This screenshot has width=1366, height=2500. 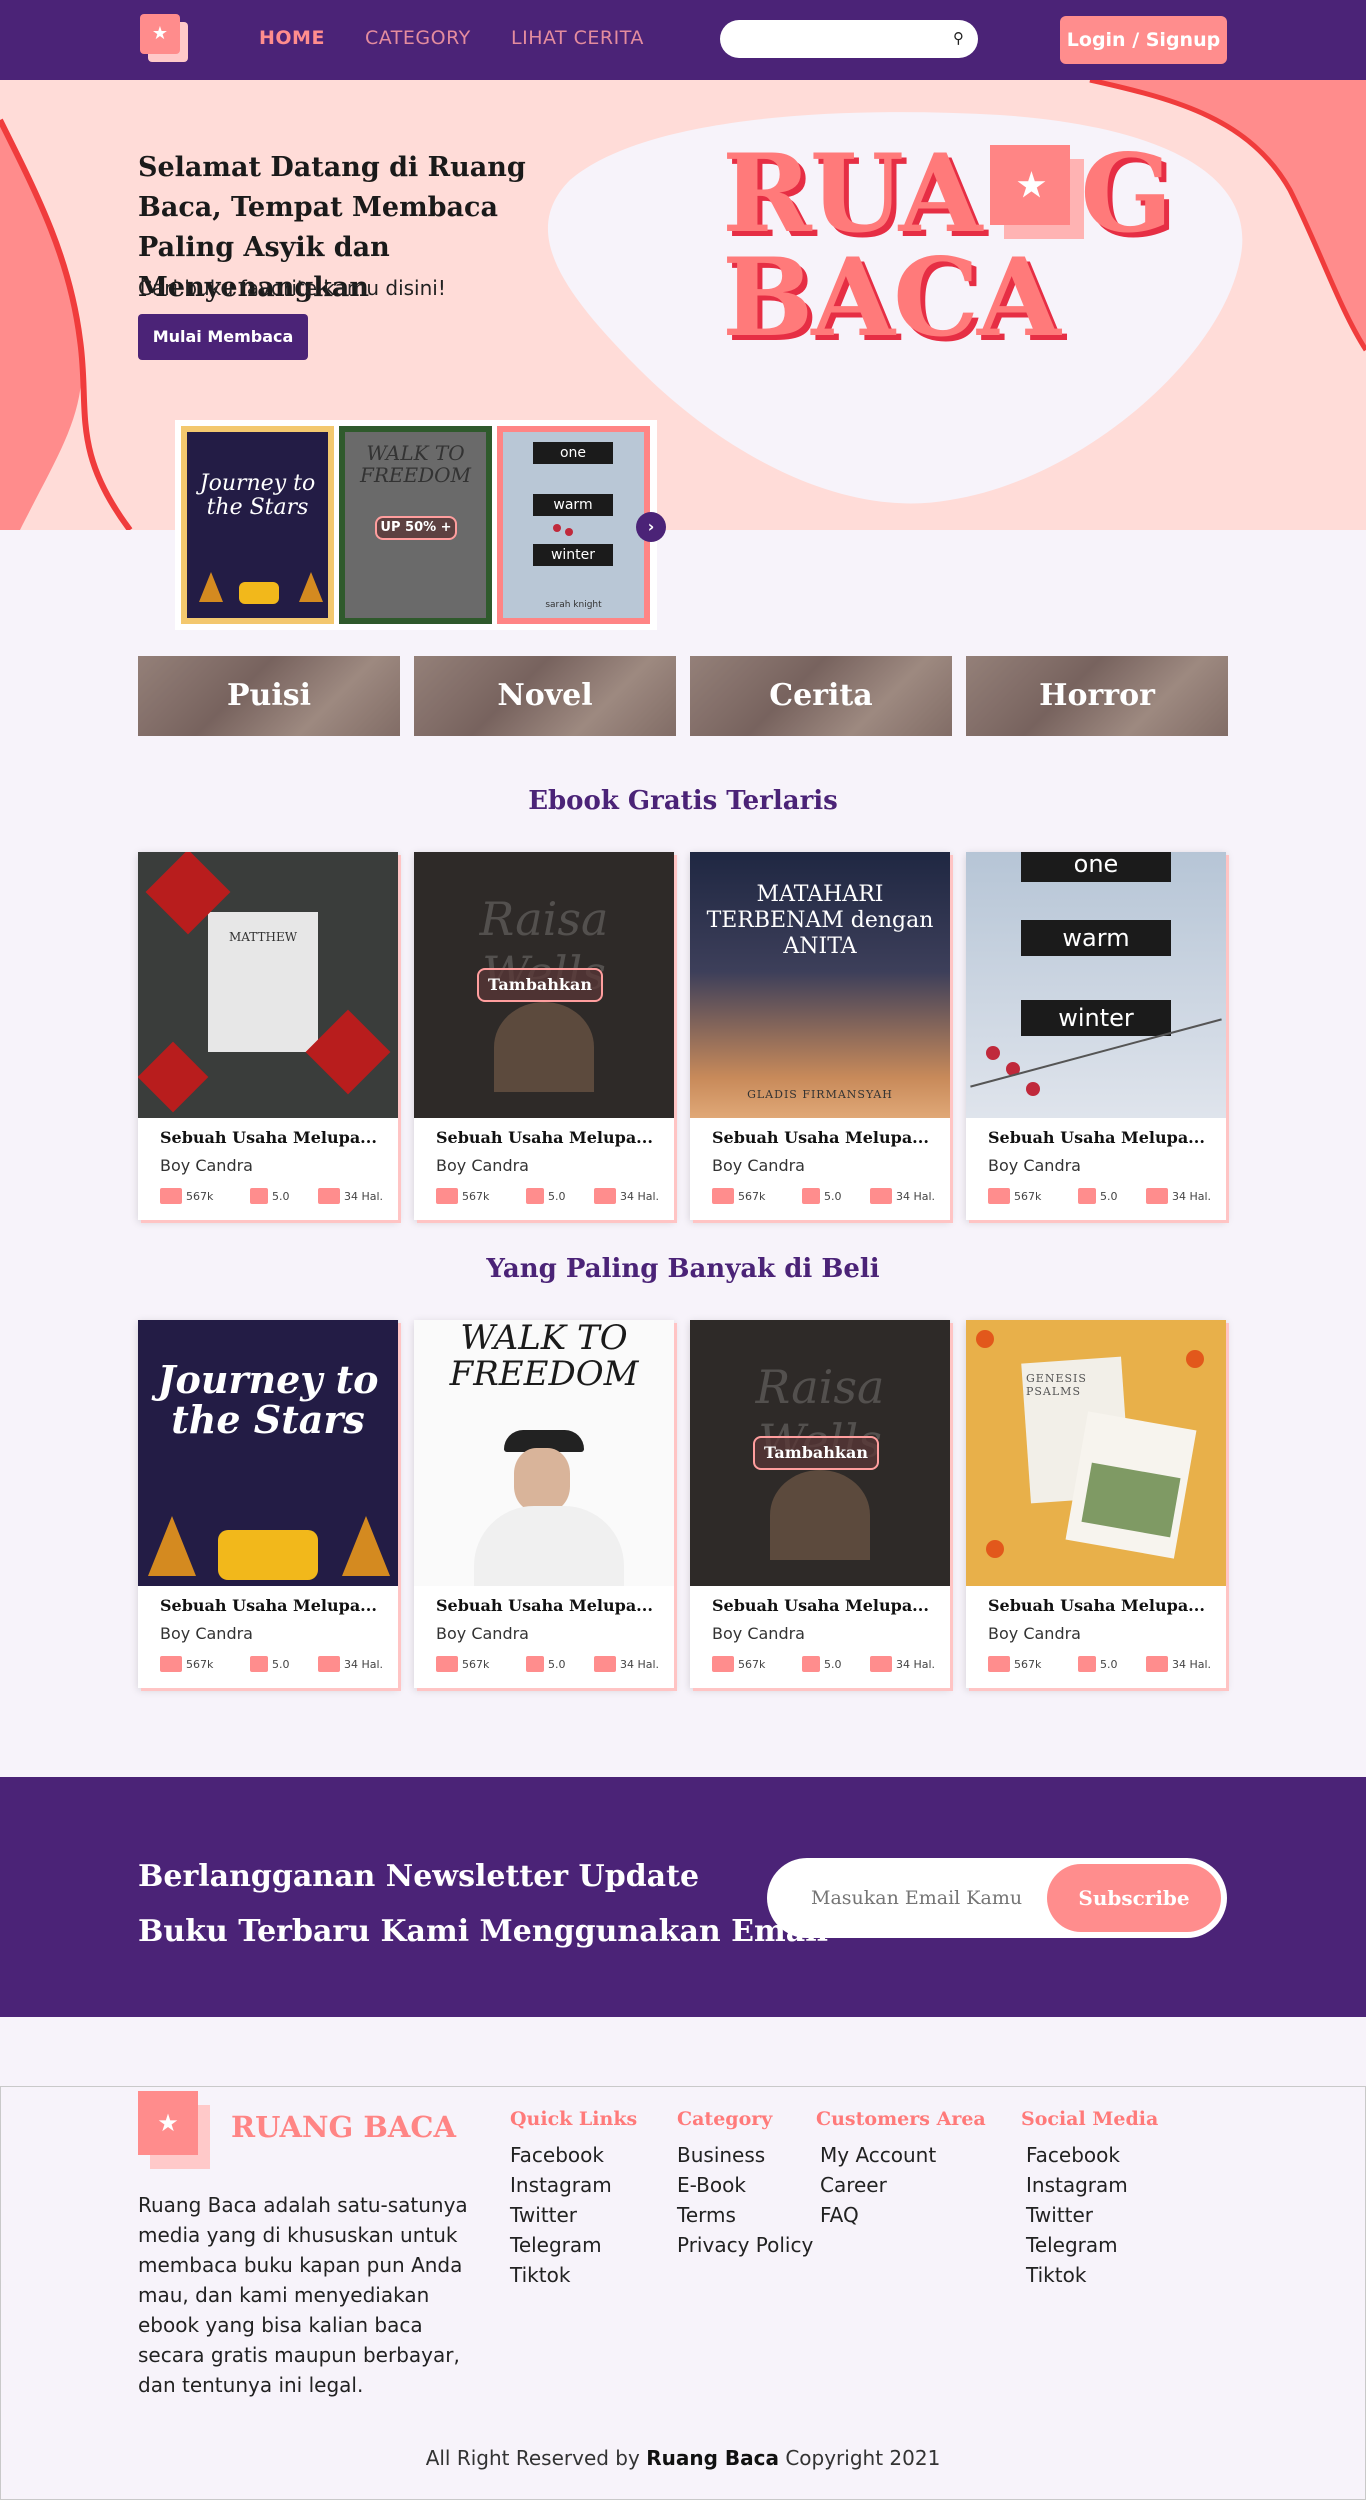 What do you see at coordinates (269, 696) in the screenshot?
I see `category-puisi: Puisi` at bounding box center [269, 696].